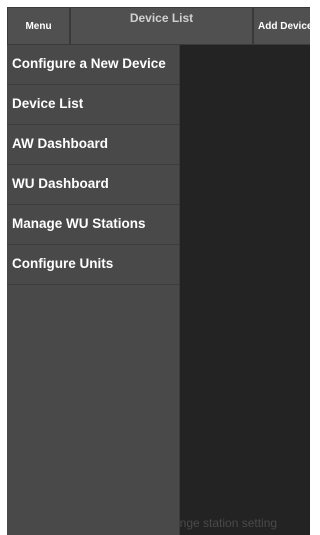  I want to click on drawer-item-aw-dashboard: AW Dashboard, so click(93, 145).